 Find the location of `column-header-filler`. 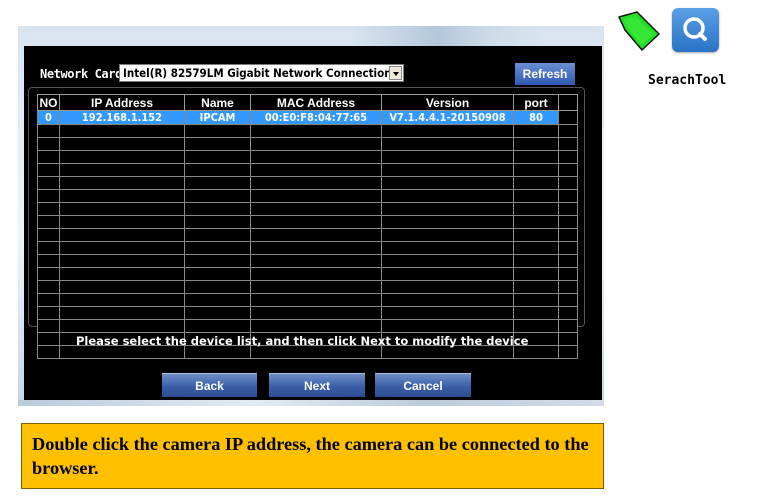

column-header-filler is located at coordinates (568, 102).